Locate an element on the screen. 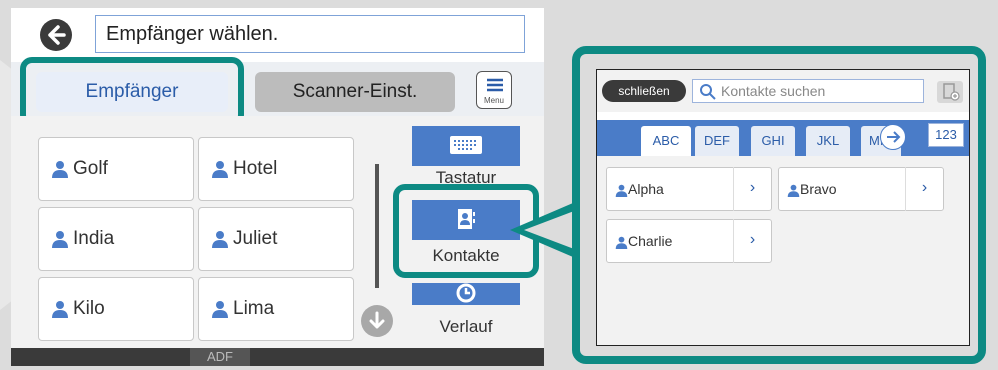 This screenshot has height=370, width=998. scroll-down-button is located at coordinates (377, 321).